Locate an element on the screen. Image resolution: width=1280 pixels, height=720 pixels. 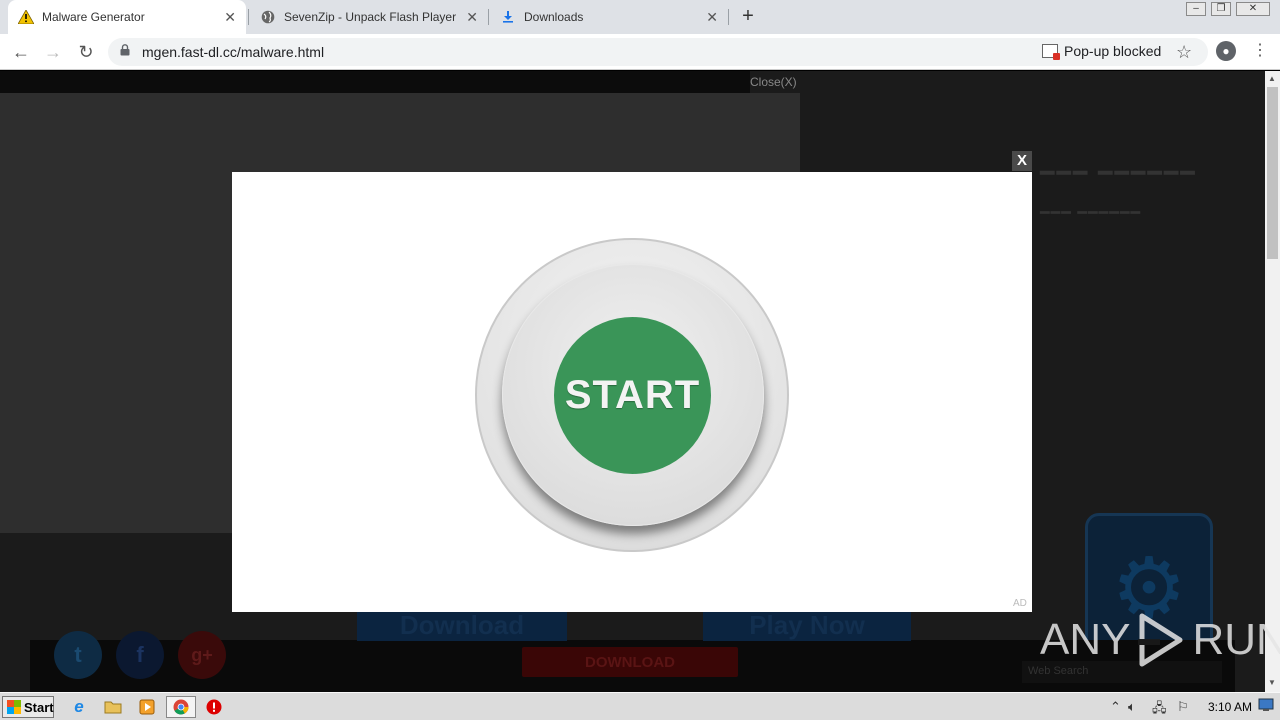
modal-close-button: X is located at coordinates (1022, 161).